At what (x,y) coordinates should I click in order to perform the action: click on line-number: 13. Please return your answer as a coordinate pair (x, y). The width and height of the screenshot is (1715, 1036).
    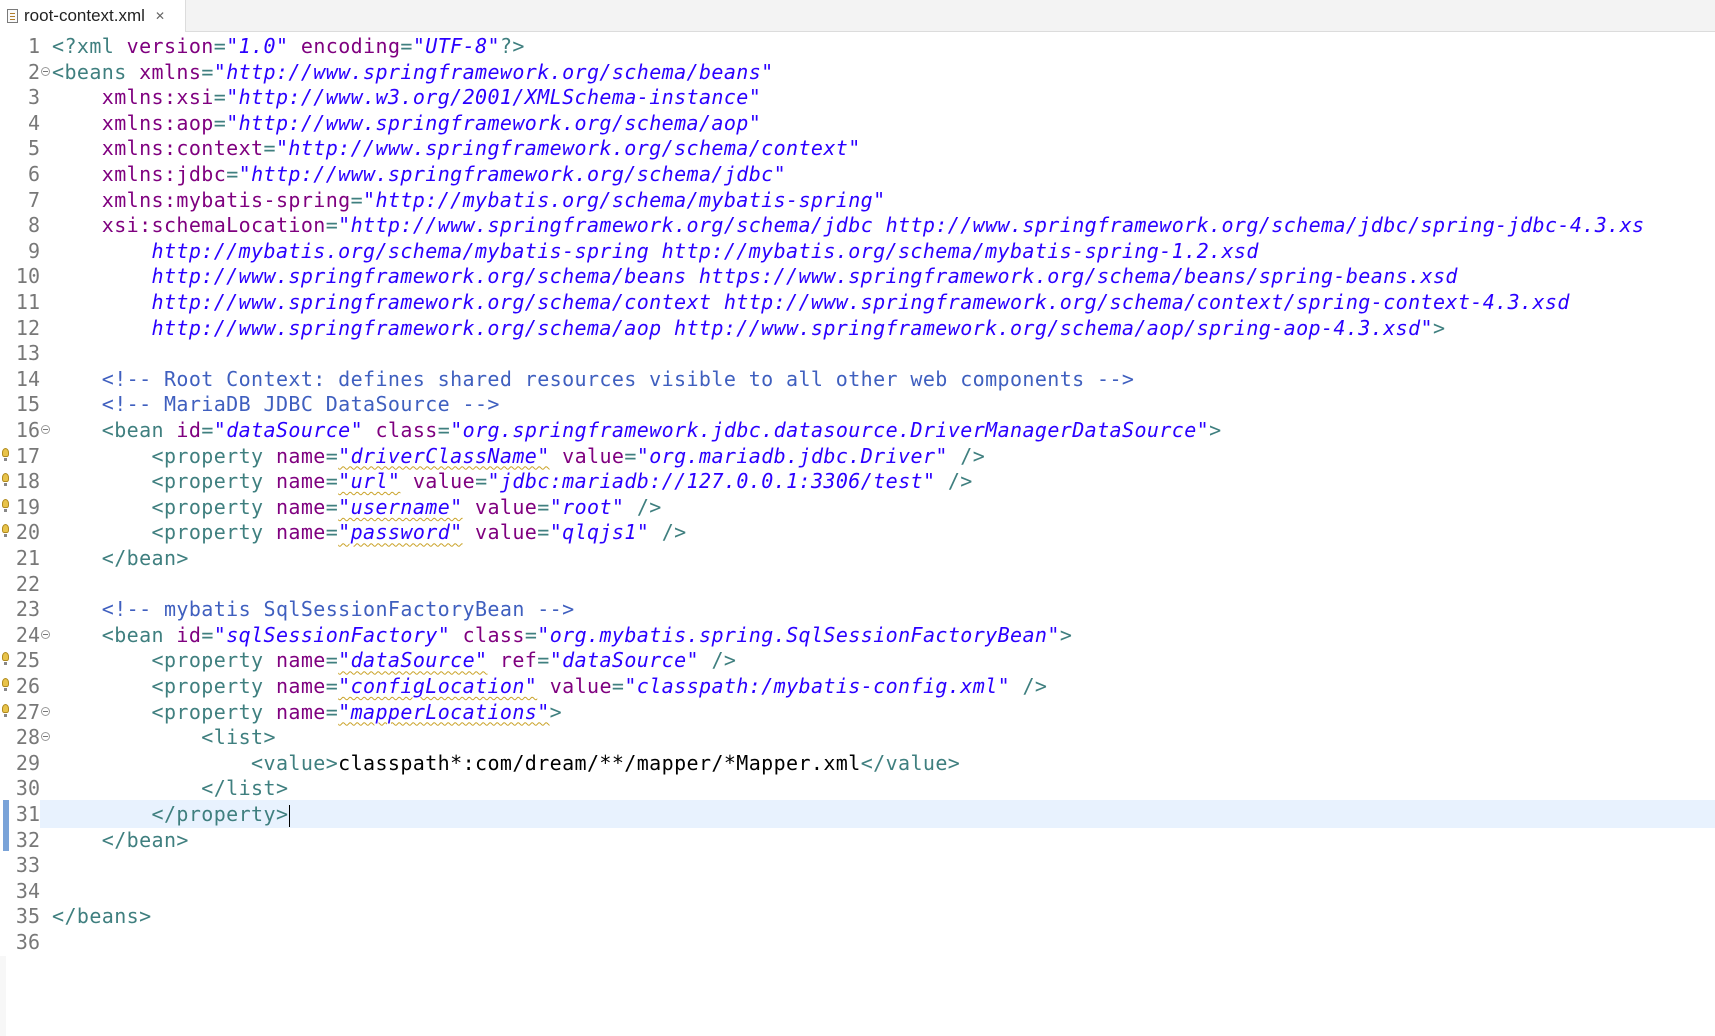
    Looking at the image, I should click on (20, 353).